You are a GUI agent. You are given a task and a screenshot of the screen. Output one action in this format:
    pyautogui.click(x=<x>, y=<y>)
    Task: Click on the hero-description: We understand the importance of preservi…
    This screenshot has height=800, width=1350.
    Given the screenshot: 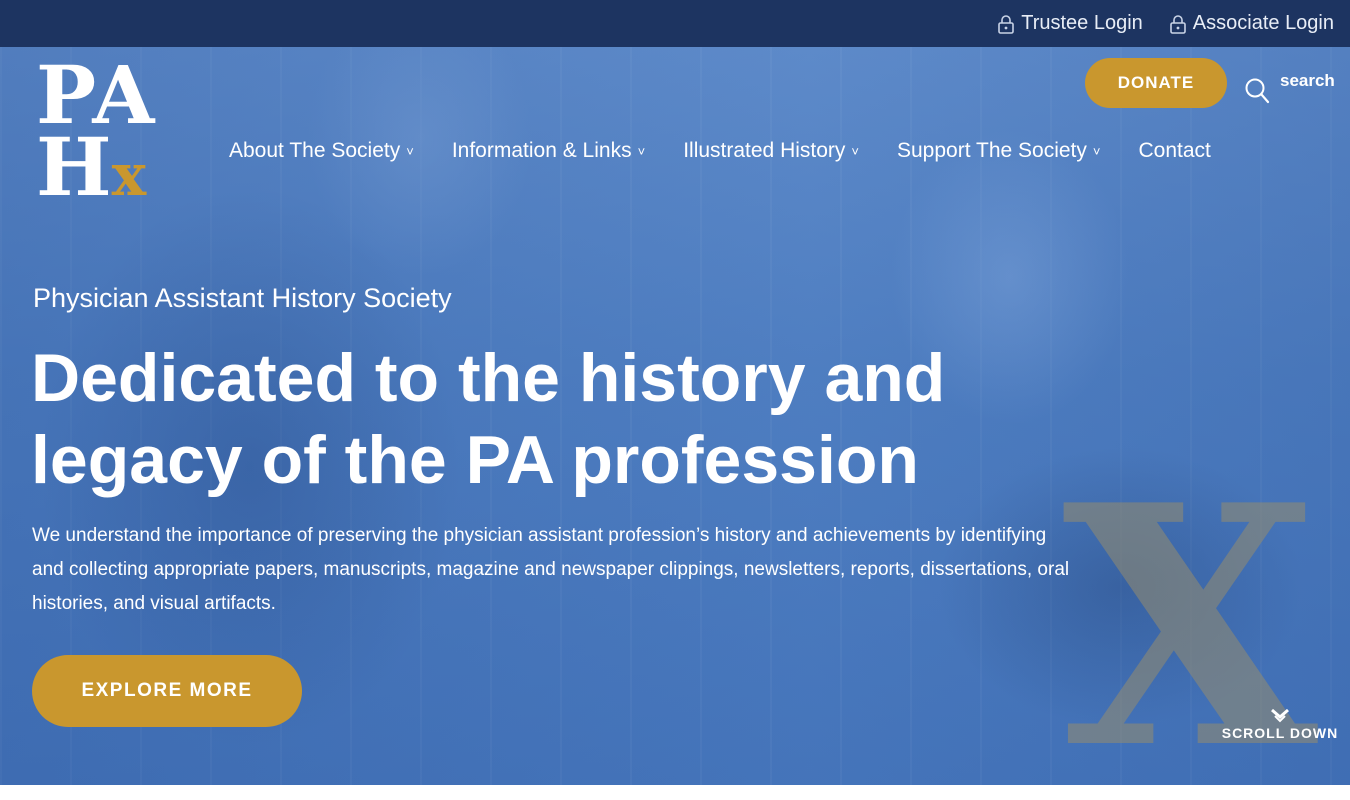 What is the action you would take?
    pyautogui.click(x=551, y=569)
    